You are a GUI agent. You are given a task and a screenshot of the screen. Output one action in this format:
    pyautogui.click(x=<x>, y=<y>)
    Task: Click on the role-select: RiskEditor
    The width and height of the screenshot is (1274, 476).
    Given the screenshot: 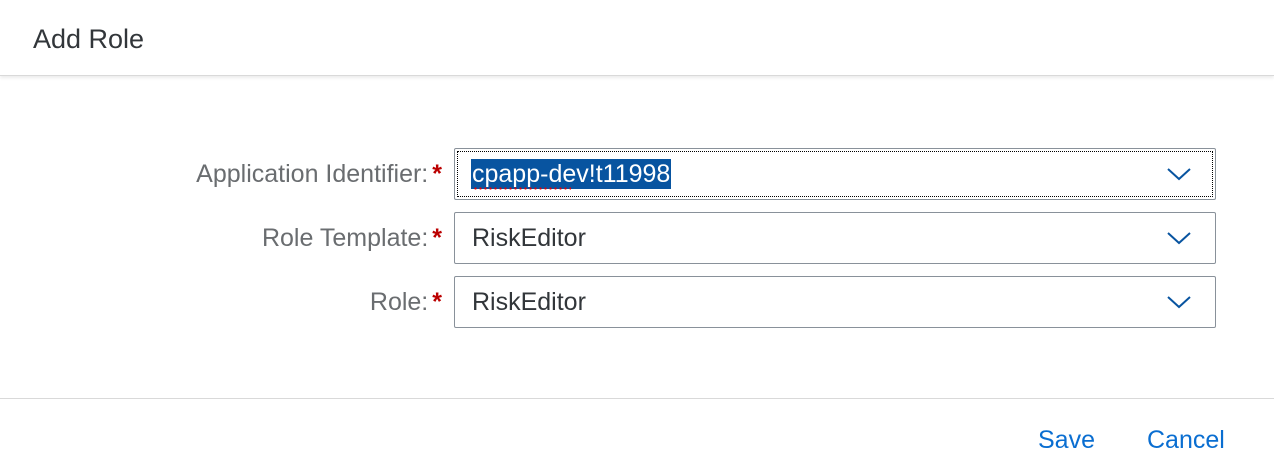 What is the action you would take?
    pyautogui.click(x=835, y=302)
    